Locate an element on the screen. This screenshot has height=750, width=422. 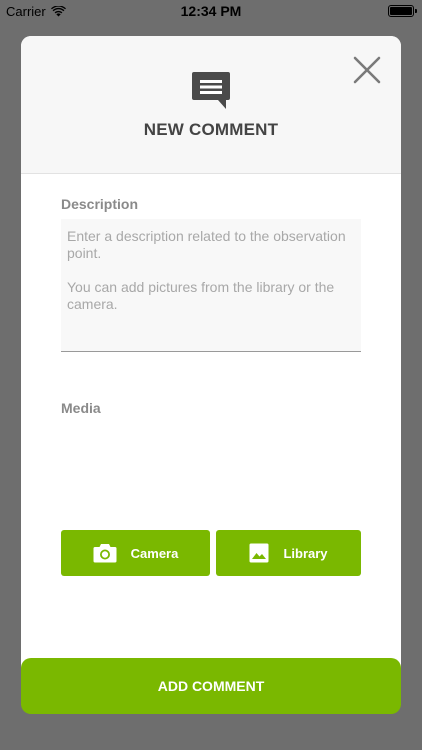
comment-icon is located at coordinates (211, 90).